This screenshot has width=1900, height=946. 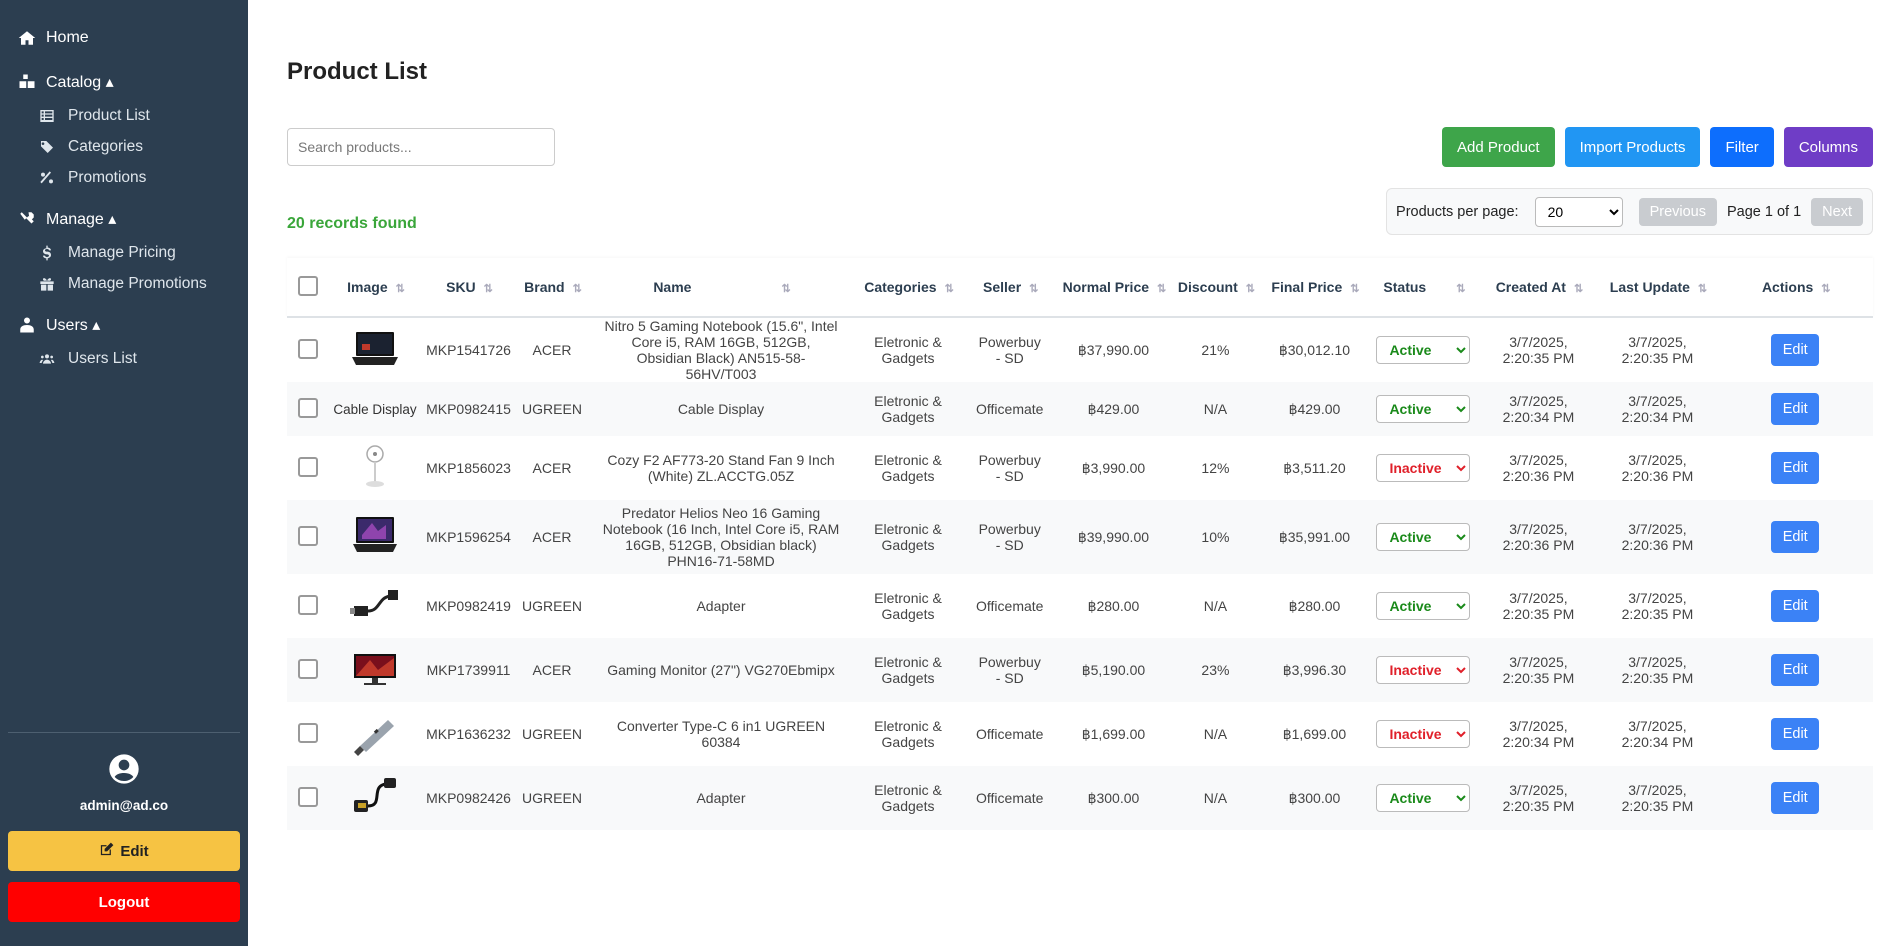 I want to click on header-discount: Discount ⇅, so click(x=1215, y=287).